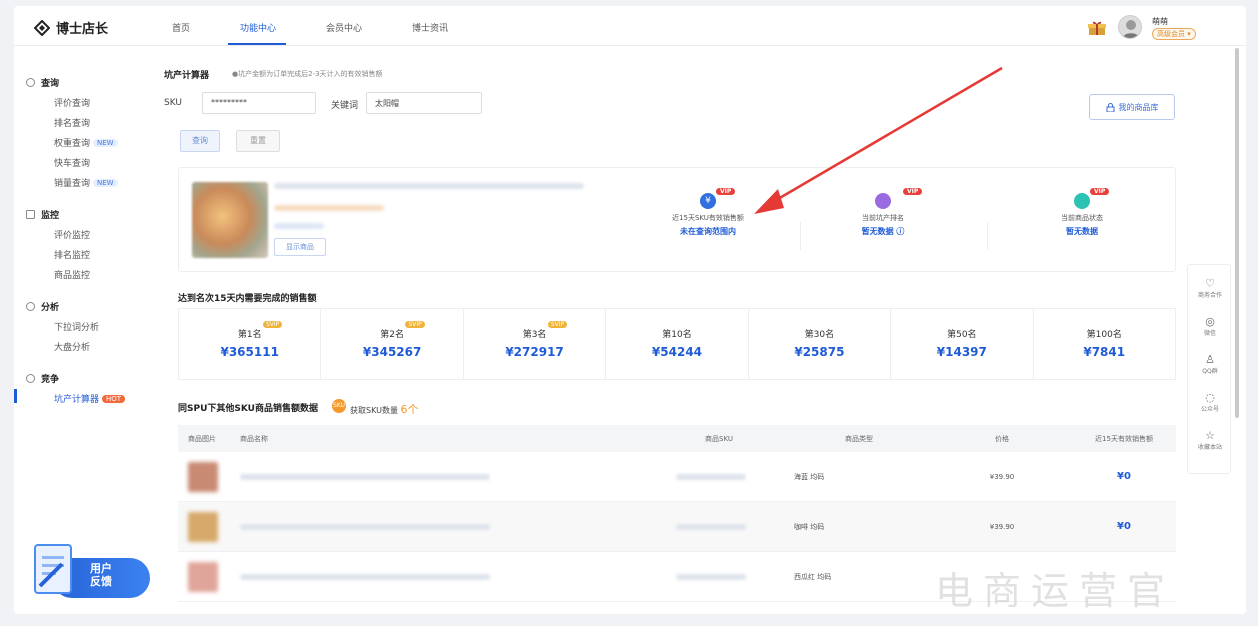 The width and height of the screenshot is (1258, 626). Describe the element at coordinates (86, 142) in the screenshot. I see `sidebar-item-weight-query: 权重查询 NEW` at that location.